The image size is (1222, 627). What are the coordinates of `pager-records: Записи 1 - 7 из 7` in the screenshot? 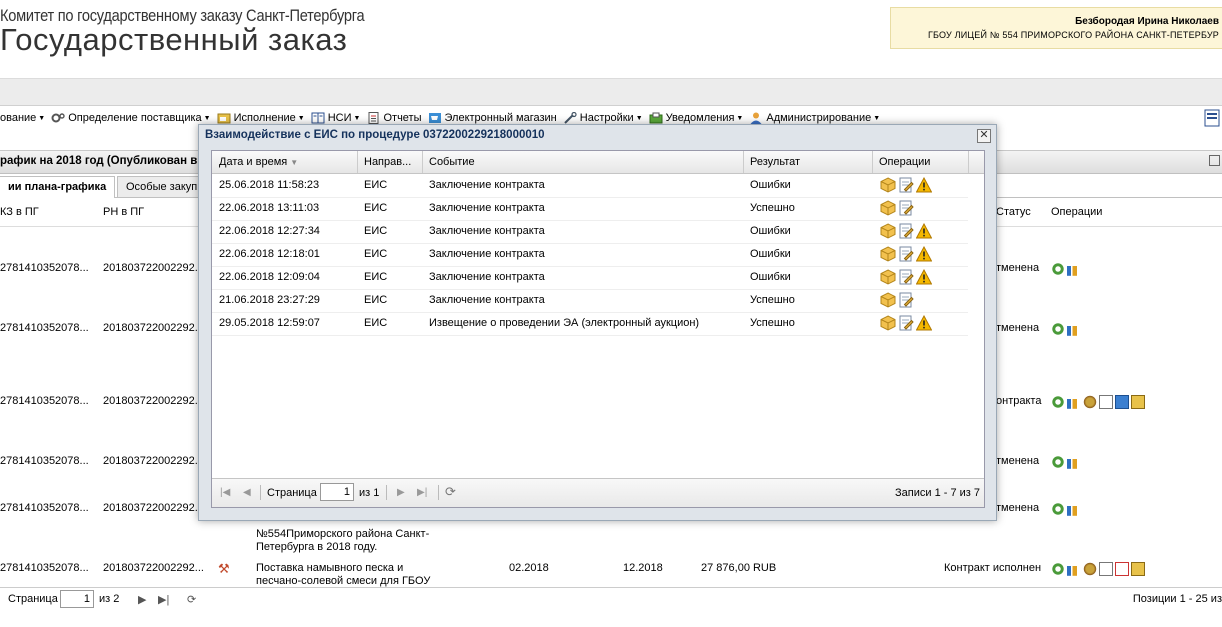 It's located at (937, 493).